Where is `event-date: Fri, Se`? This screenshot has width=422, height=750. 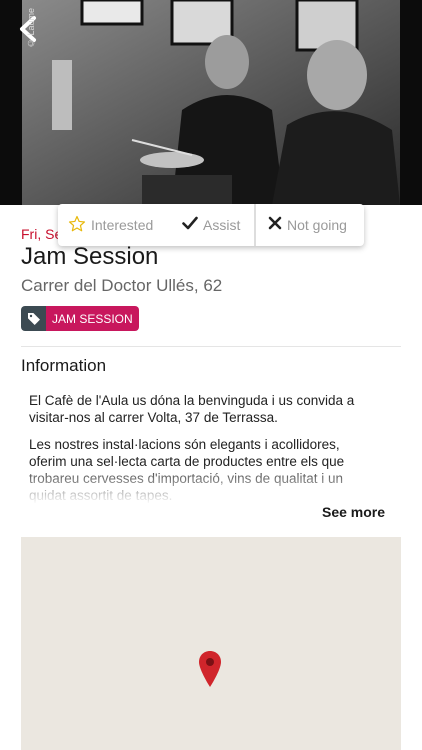 event-date: Fri, Se is located at coordinates (42, 234).